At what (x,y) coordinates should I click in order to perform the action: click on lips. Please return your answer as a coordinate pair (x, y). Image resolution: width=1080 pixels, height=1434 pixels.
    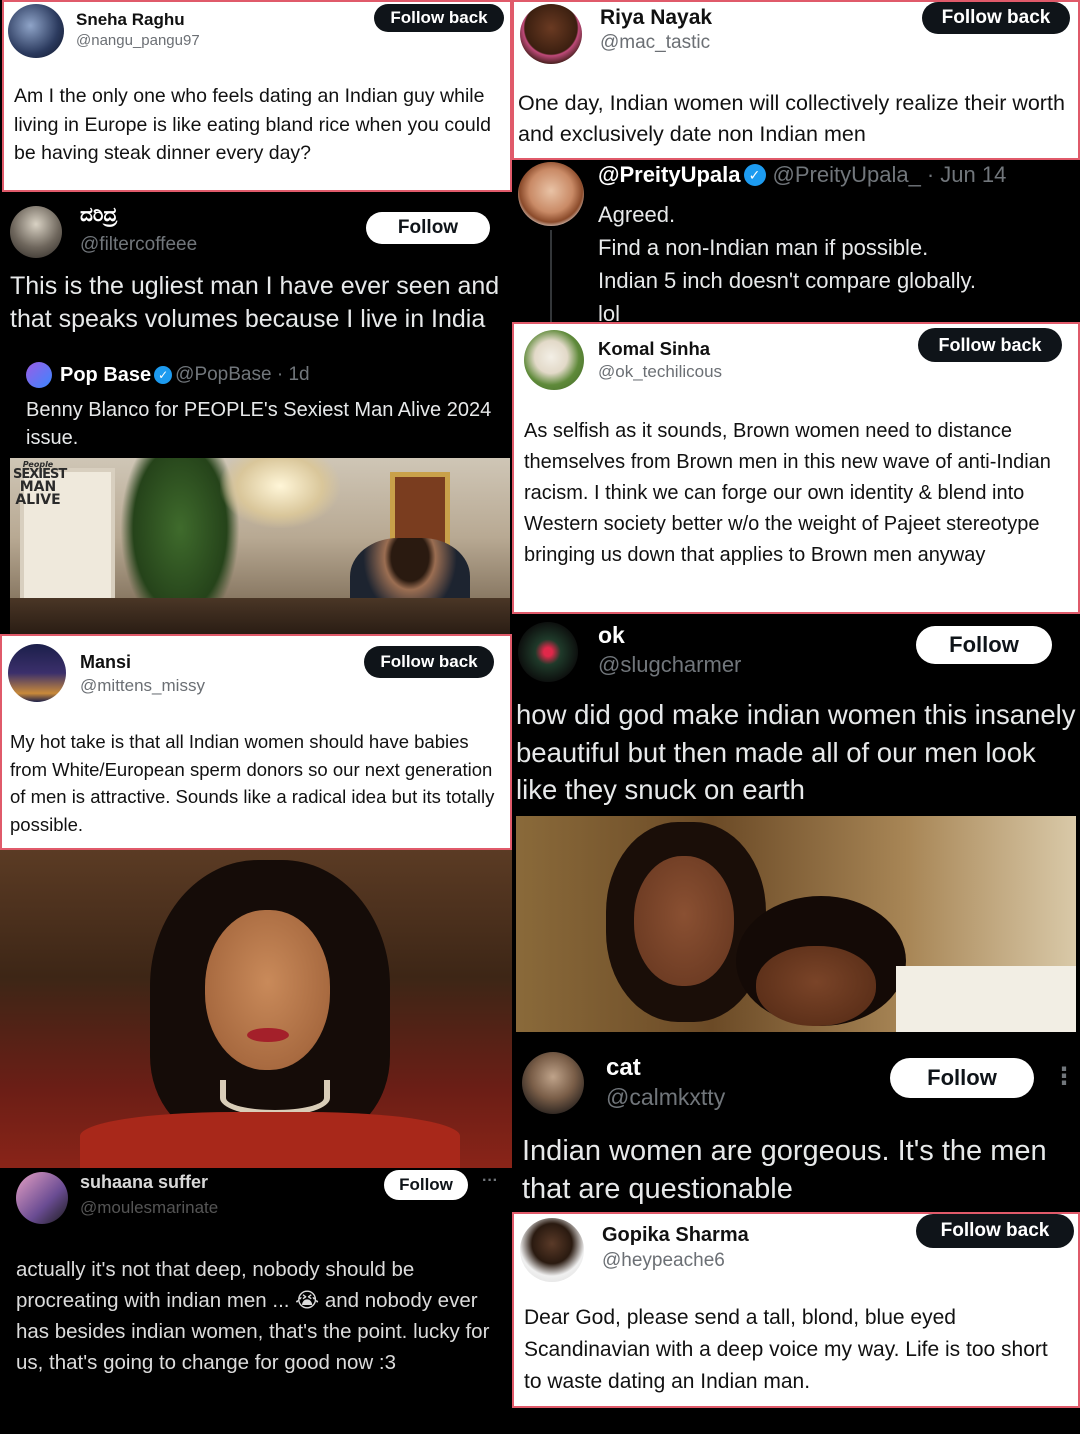
    Looking at the image, I should click on (268, 1035).